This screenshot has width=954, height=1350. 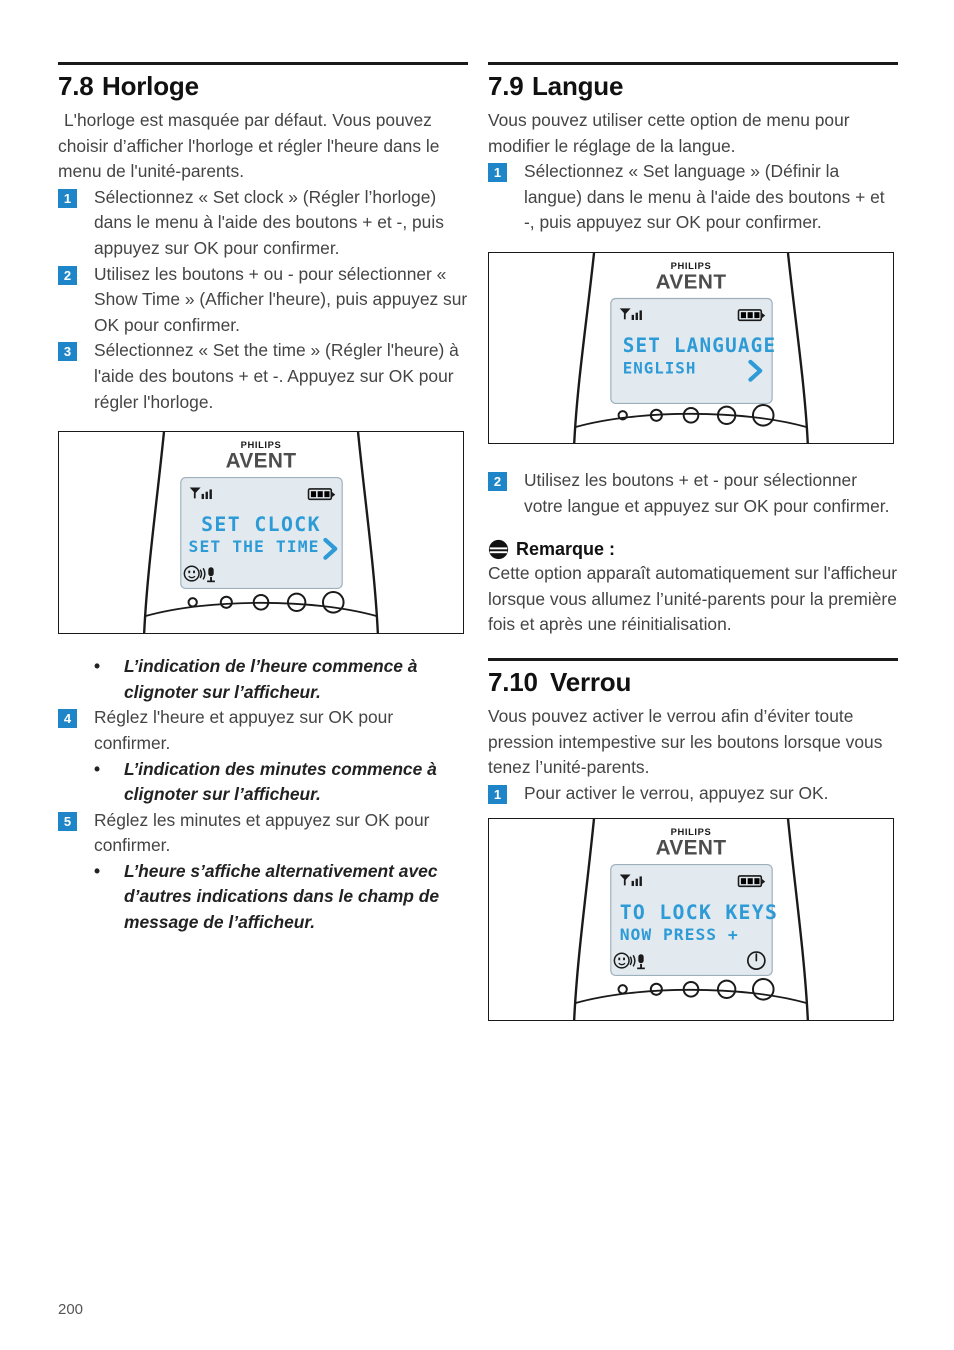 I want to click on section-number: 7.8, so click(x=76, y=86).